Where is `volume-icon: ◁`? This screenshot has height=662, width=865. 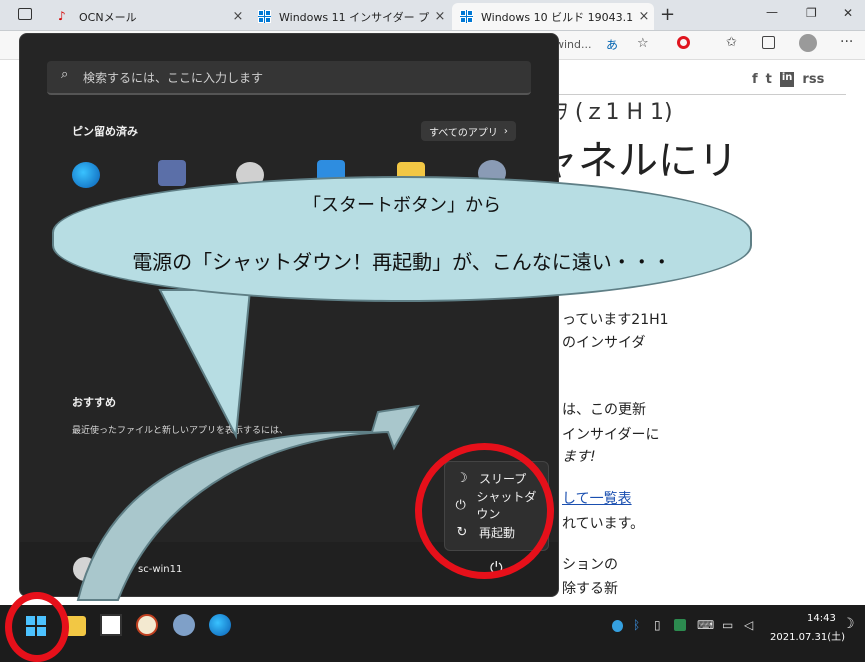
volume-icon: ◁ is located at coordinates (748, 625).